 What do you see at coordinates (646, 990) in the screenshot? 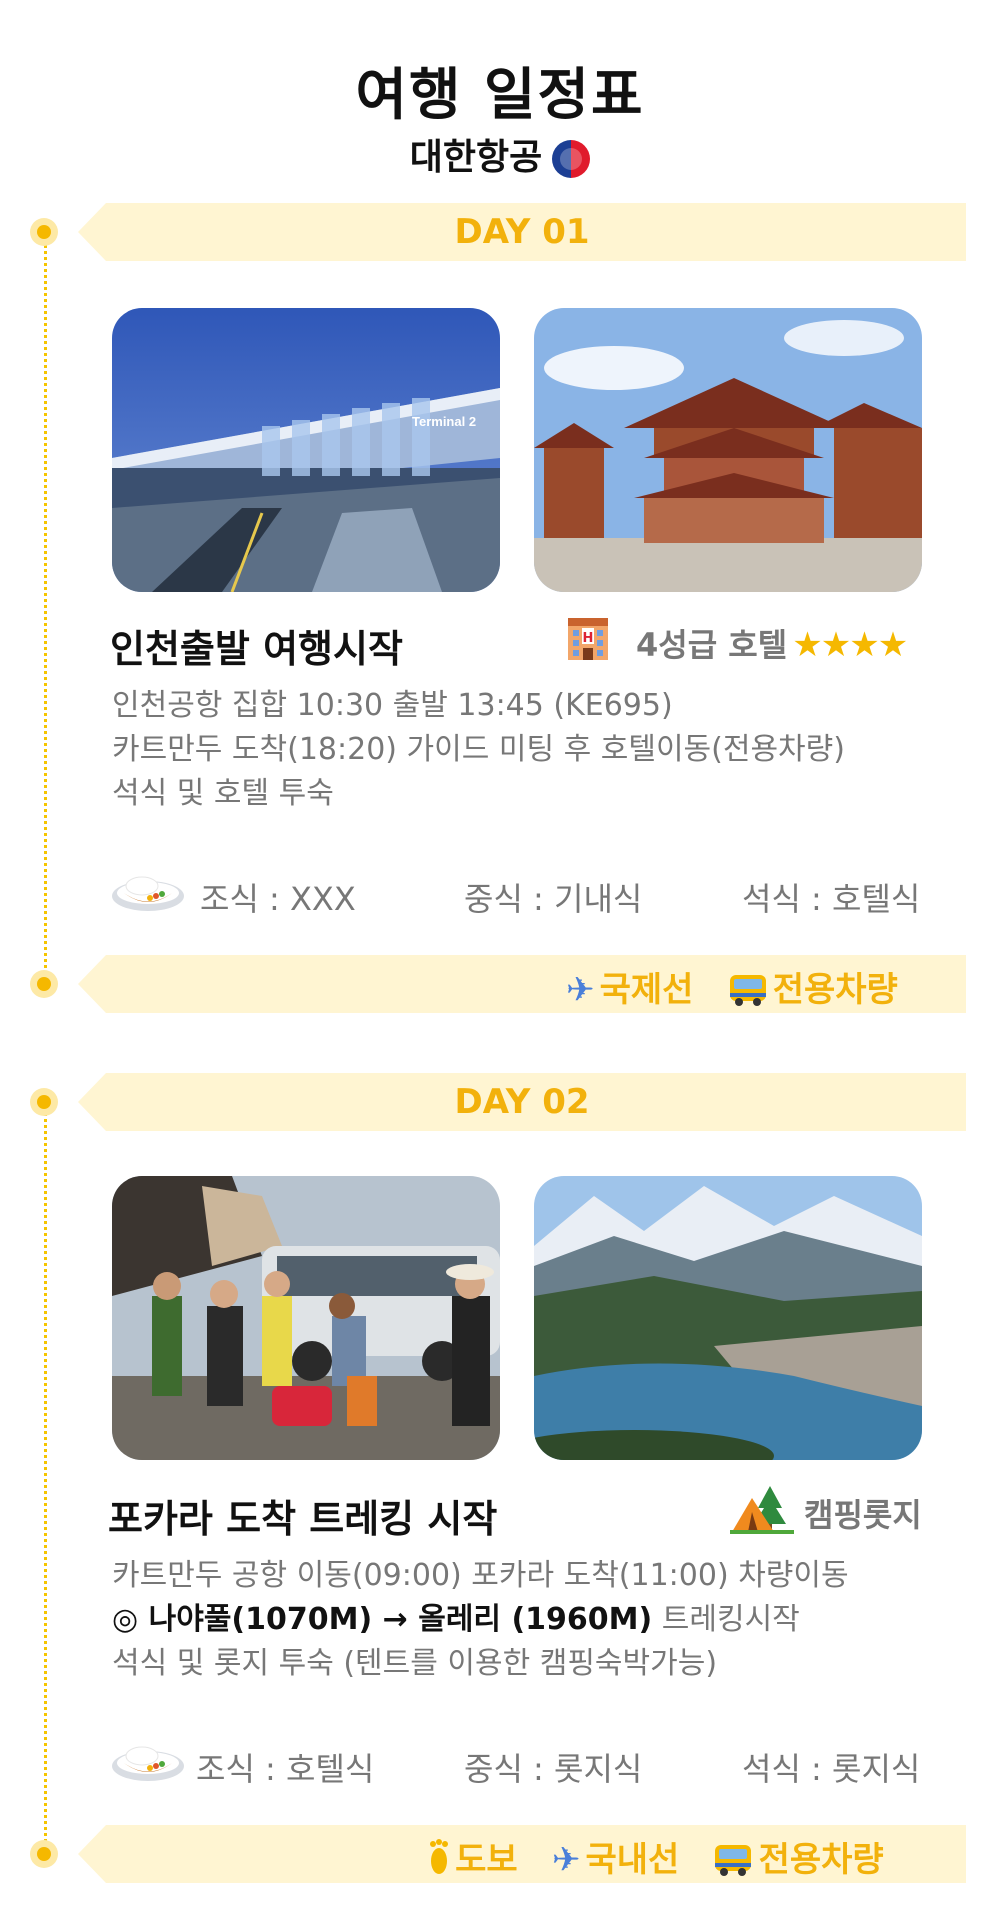
I see `transport-label: 국제선` at bounding box center [646, 990].